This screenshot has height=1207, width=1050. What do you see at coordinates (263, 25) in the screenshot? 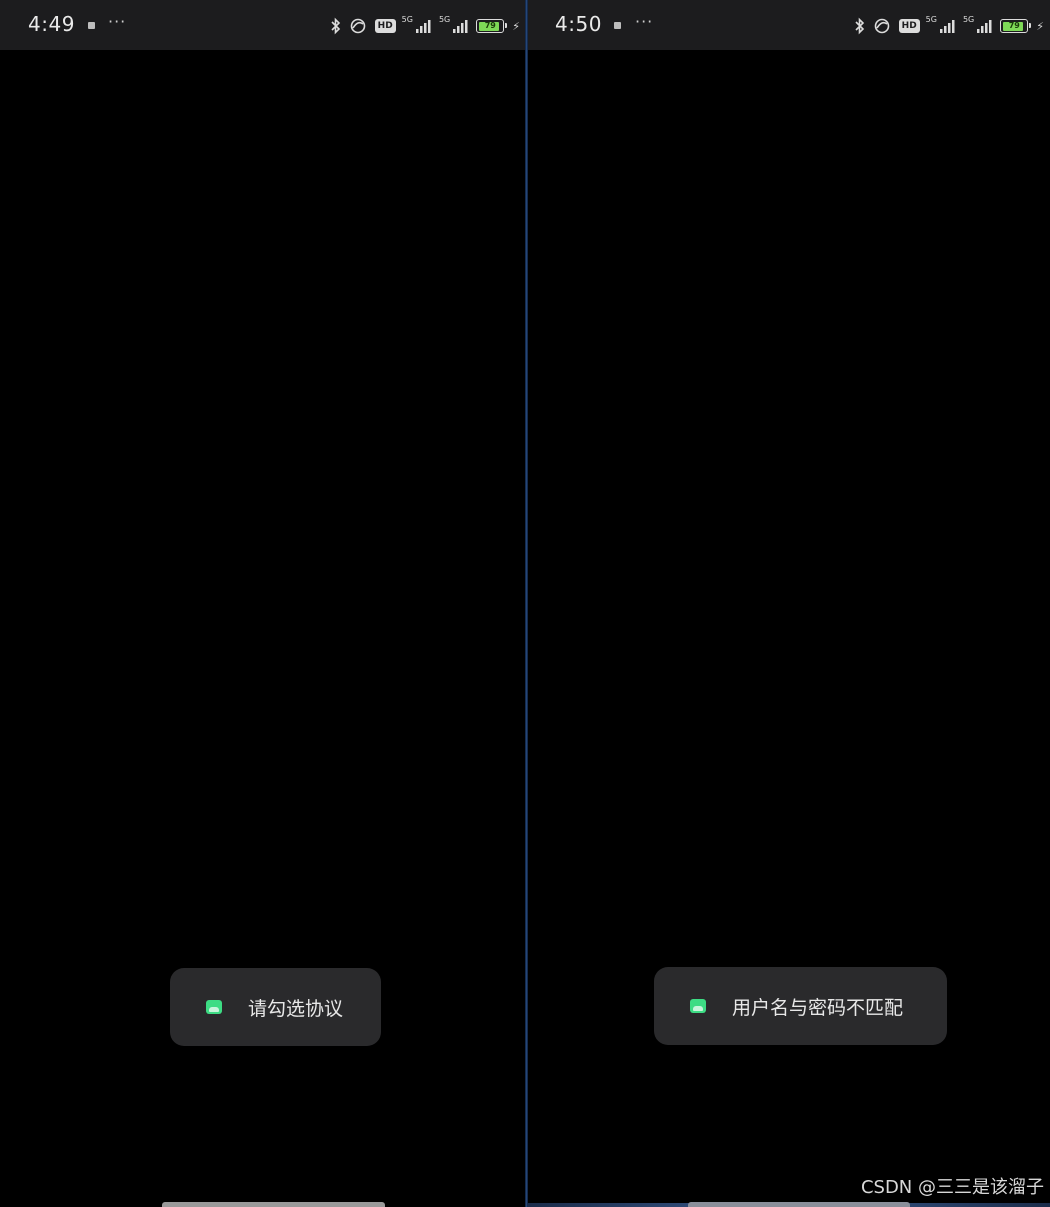
I see `status-bar: 4:49 ··· HD 5G 5G 79 ⚡` at bounding box center [263, 25].